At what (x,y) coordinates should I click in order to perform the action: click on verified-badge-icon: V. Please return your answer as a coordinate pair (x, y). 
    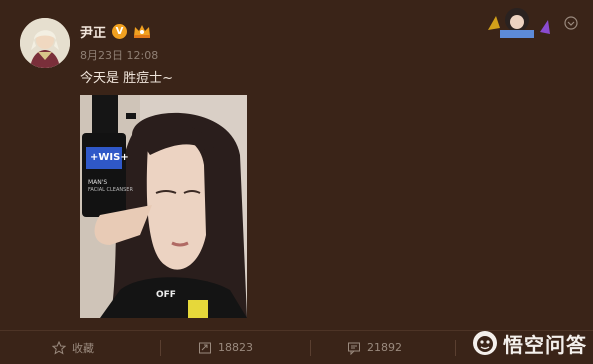
    Looking at the image, I should click on (120, 31).